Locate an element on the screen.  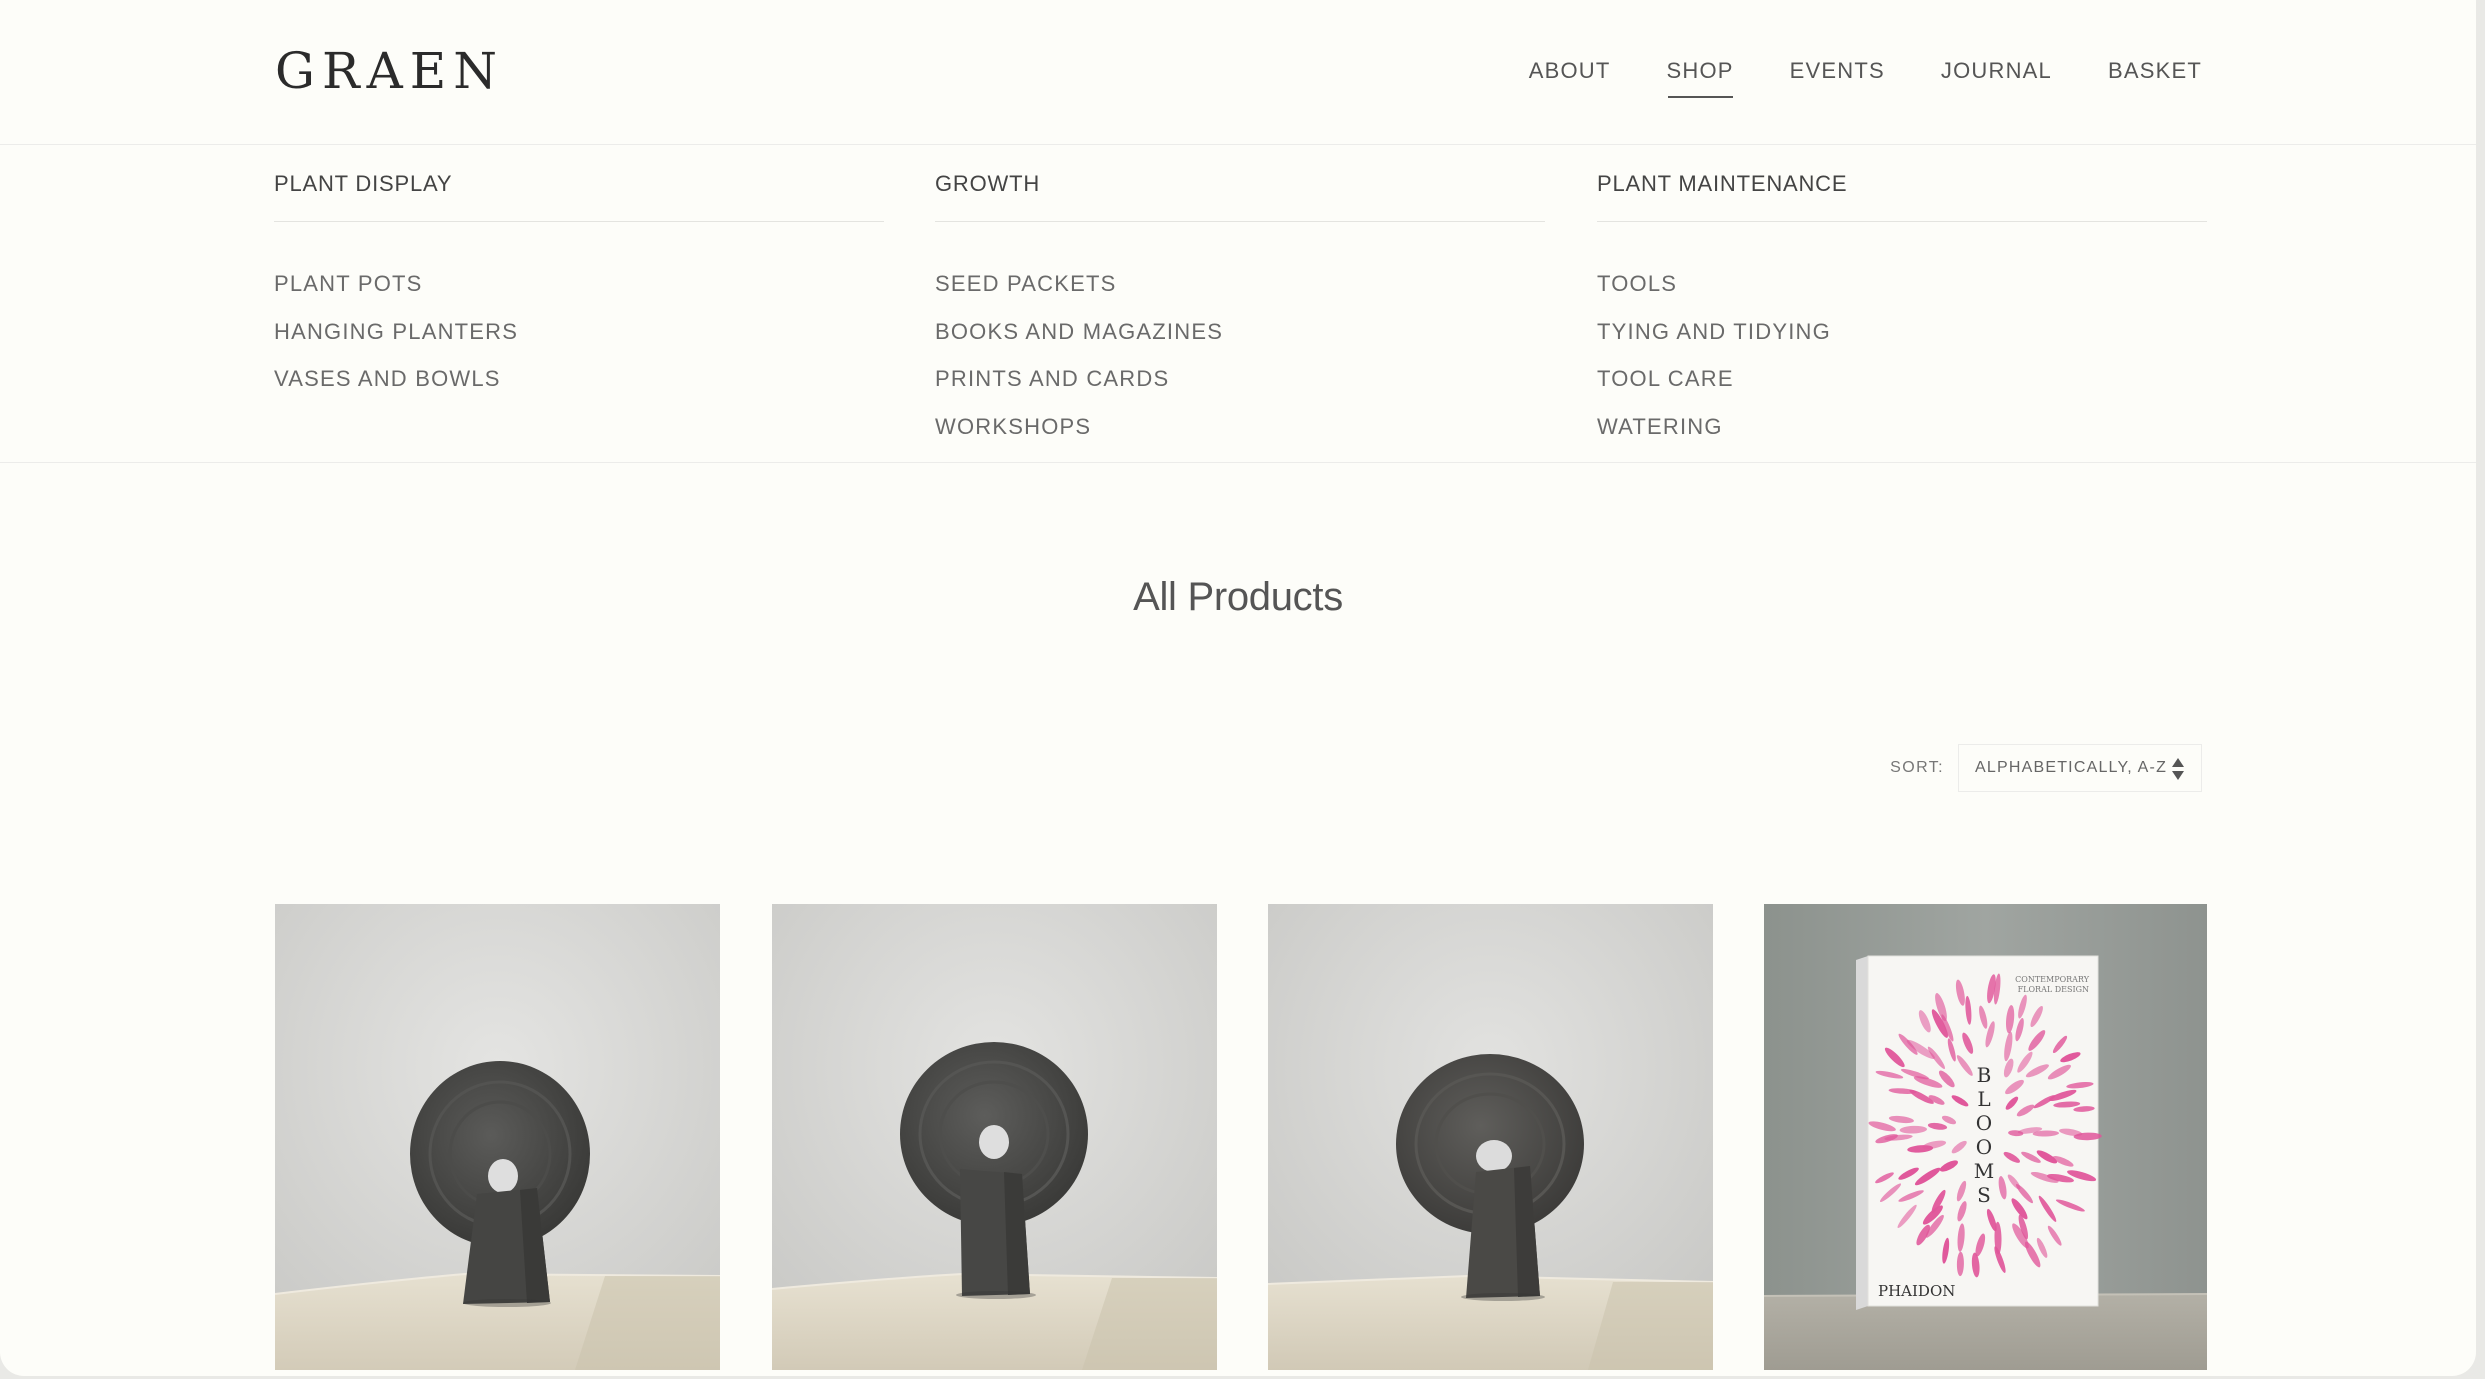
logo: GRAEN is located at coordinates (389, 71).